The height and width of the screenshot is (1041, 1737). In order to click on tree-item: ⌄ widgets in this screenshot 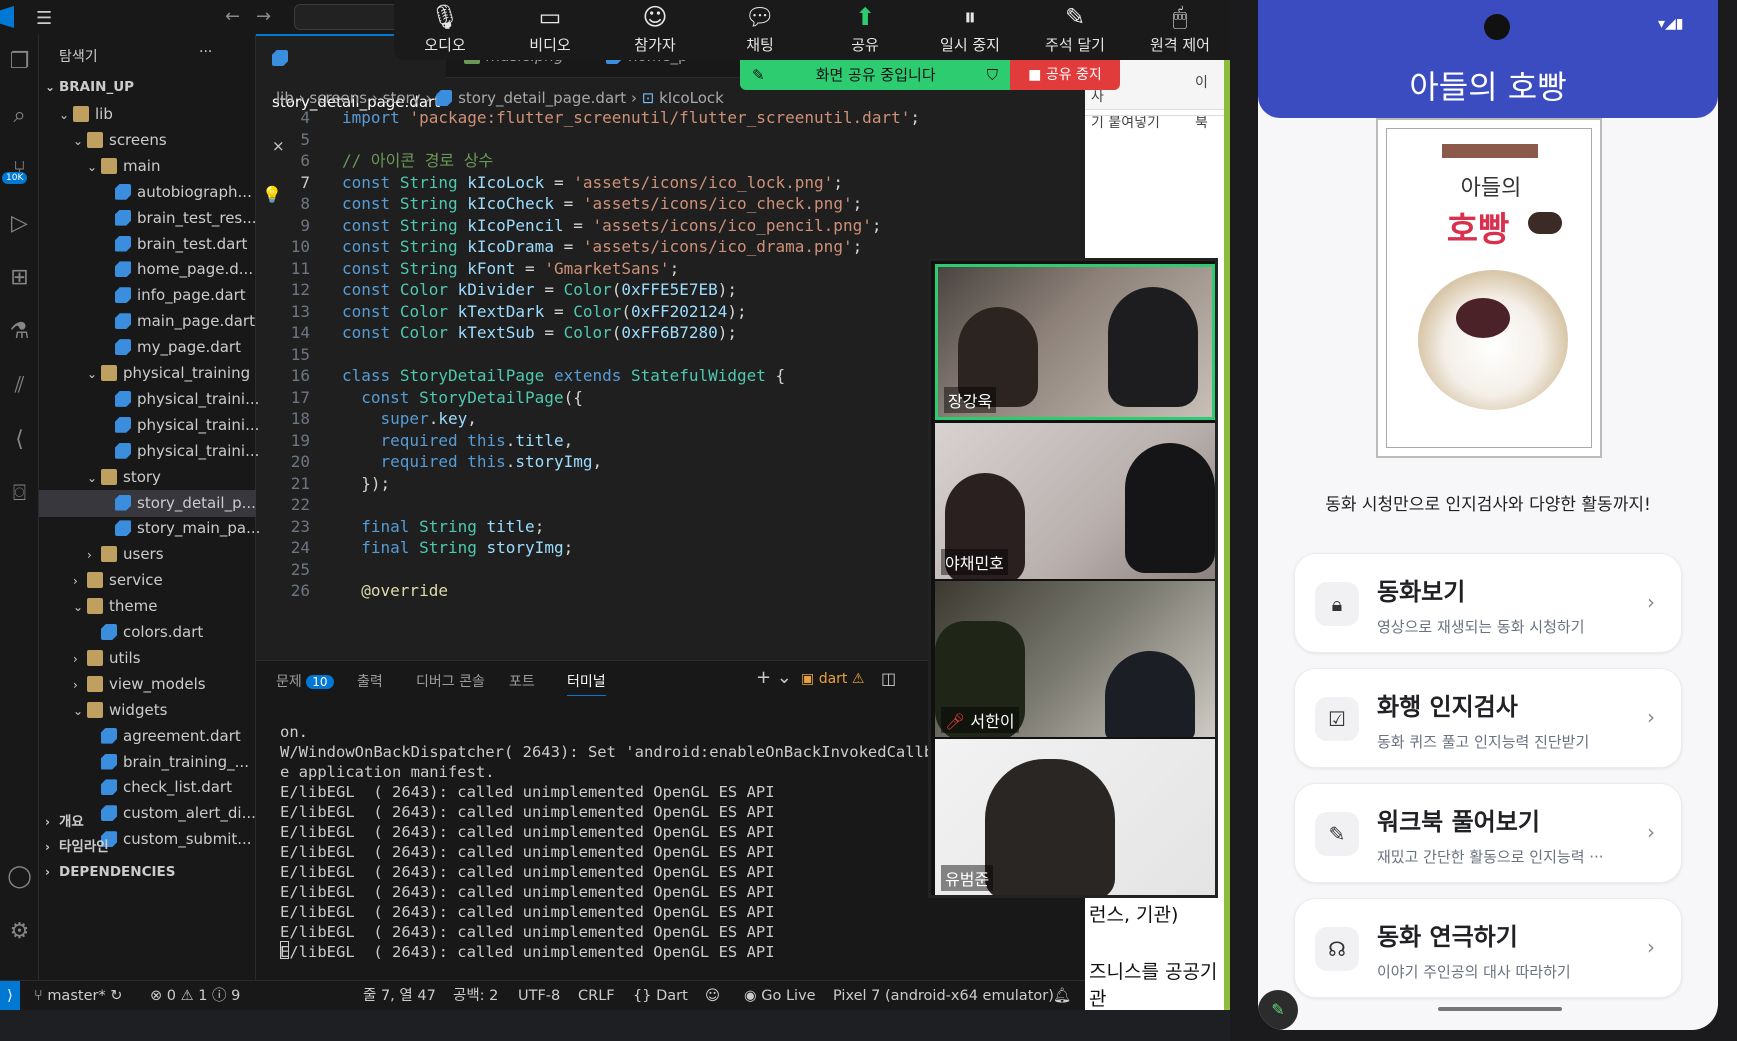, I will do `click(120, 710)`.